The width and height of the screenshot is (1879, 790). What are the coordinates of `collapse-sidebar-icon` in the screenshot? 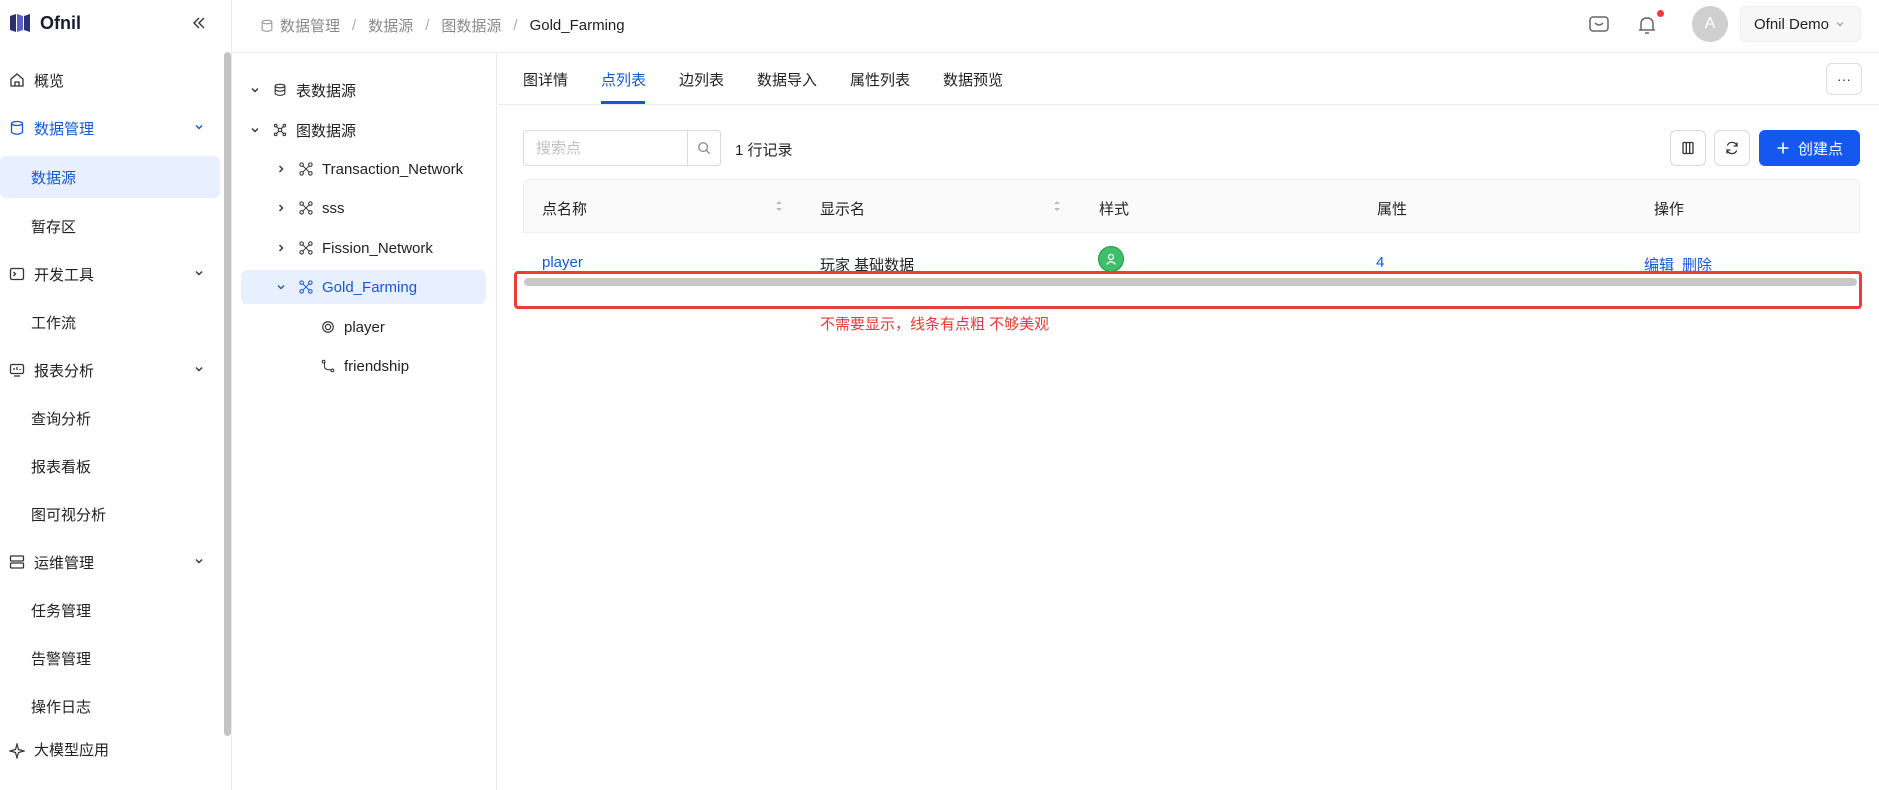 It's located at (198, 23).